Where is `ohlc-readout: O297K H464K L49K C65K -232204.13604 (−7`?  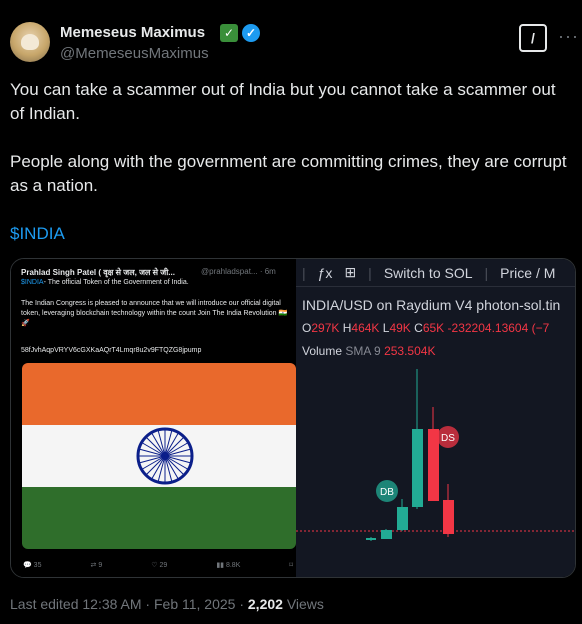
ohlc-readout: O297K H464K L49K C65K -232204.13604 (−7 is located at coordinates (426, 328).